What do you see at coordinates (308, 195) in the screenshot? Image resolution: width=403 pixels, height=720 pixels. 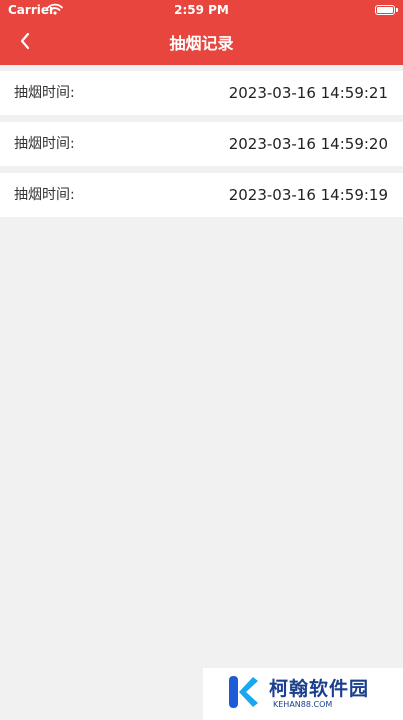 I see `record-time: 2023-03-16 14:59:19` at bounding box center [308, 195].